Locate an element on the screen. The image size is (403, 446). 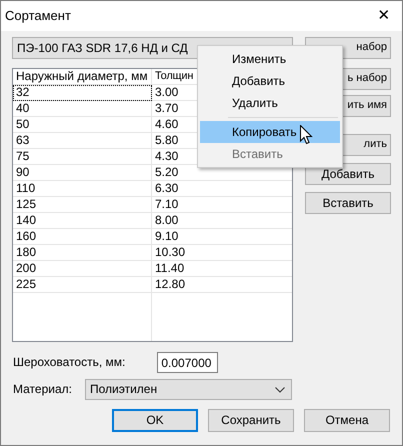
table-cell: 8.00 is located at coordinates (222, 221).